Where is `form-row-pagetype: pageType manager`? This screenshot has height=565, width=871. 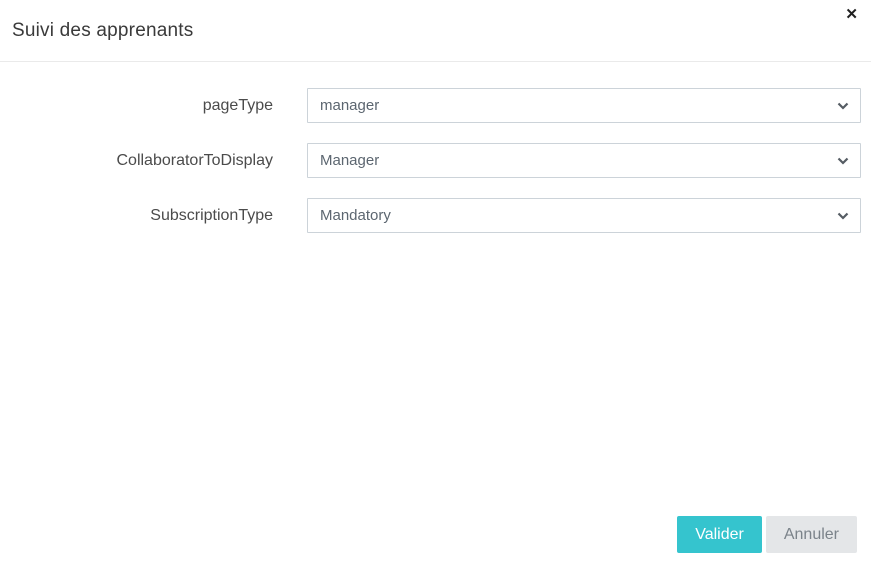
form-row-pagetype: pageType manager is located at coordinates (435, 105).